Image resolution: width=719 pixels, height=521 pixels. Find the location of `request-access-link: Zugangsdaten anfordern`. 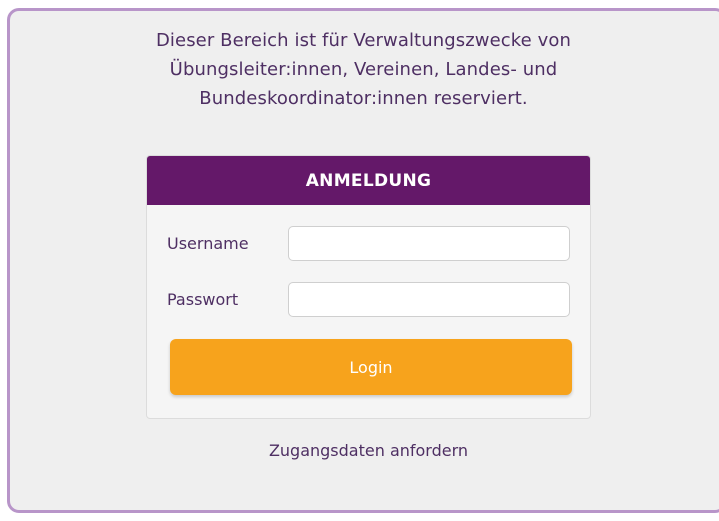

request-access-link: Zugangsdaten anfordern is located at coordinates (359, 450).